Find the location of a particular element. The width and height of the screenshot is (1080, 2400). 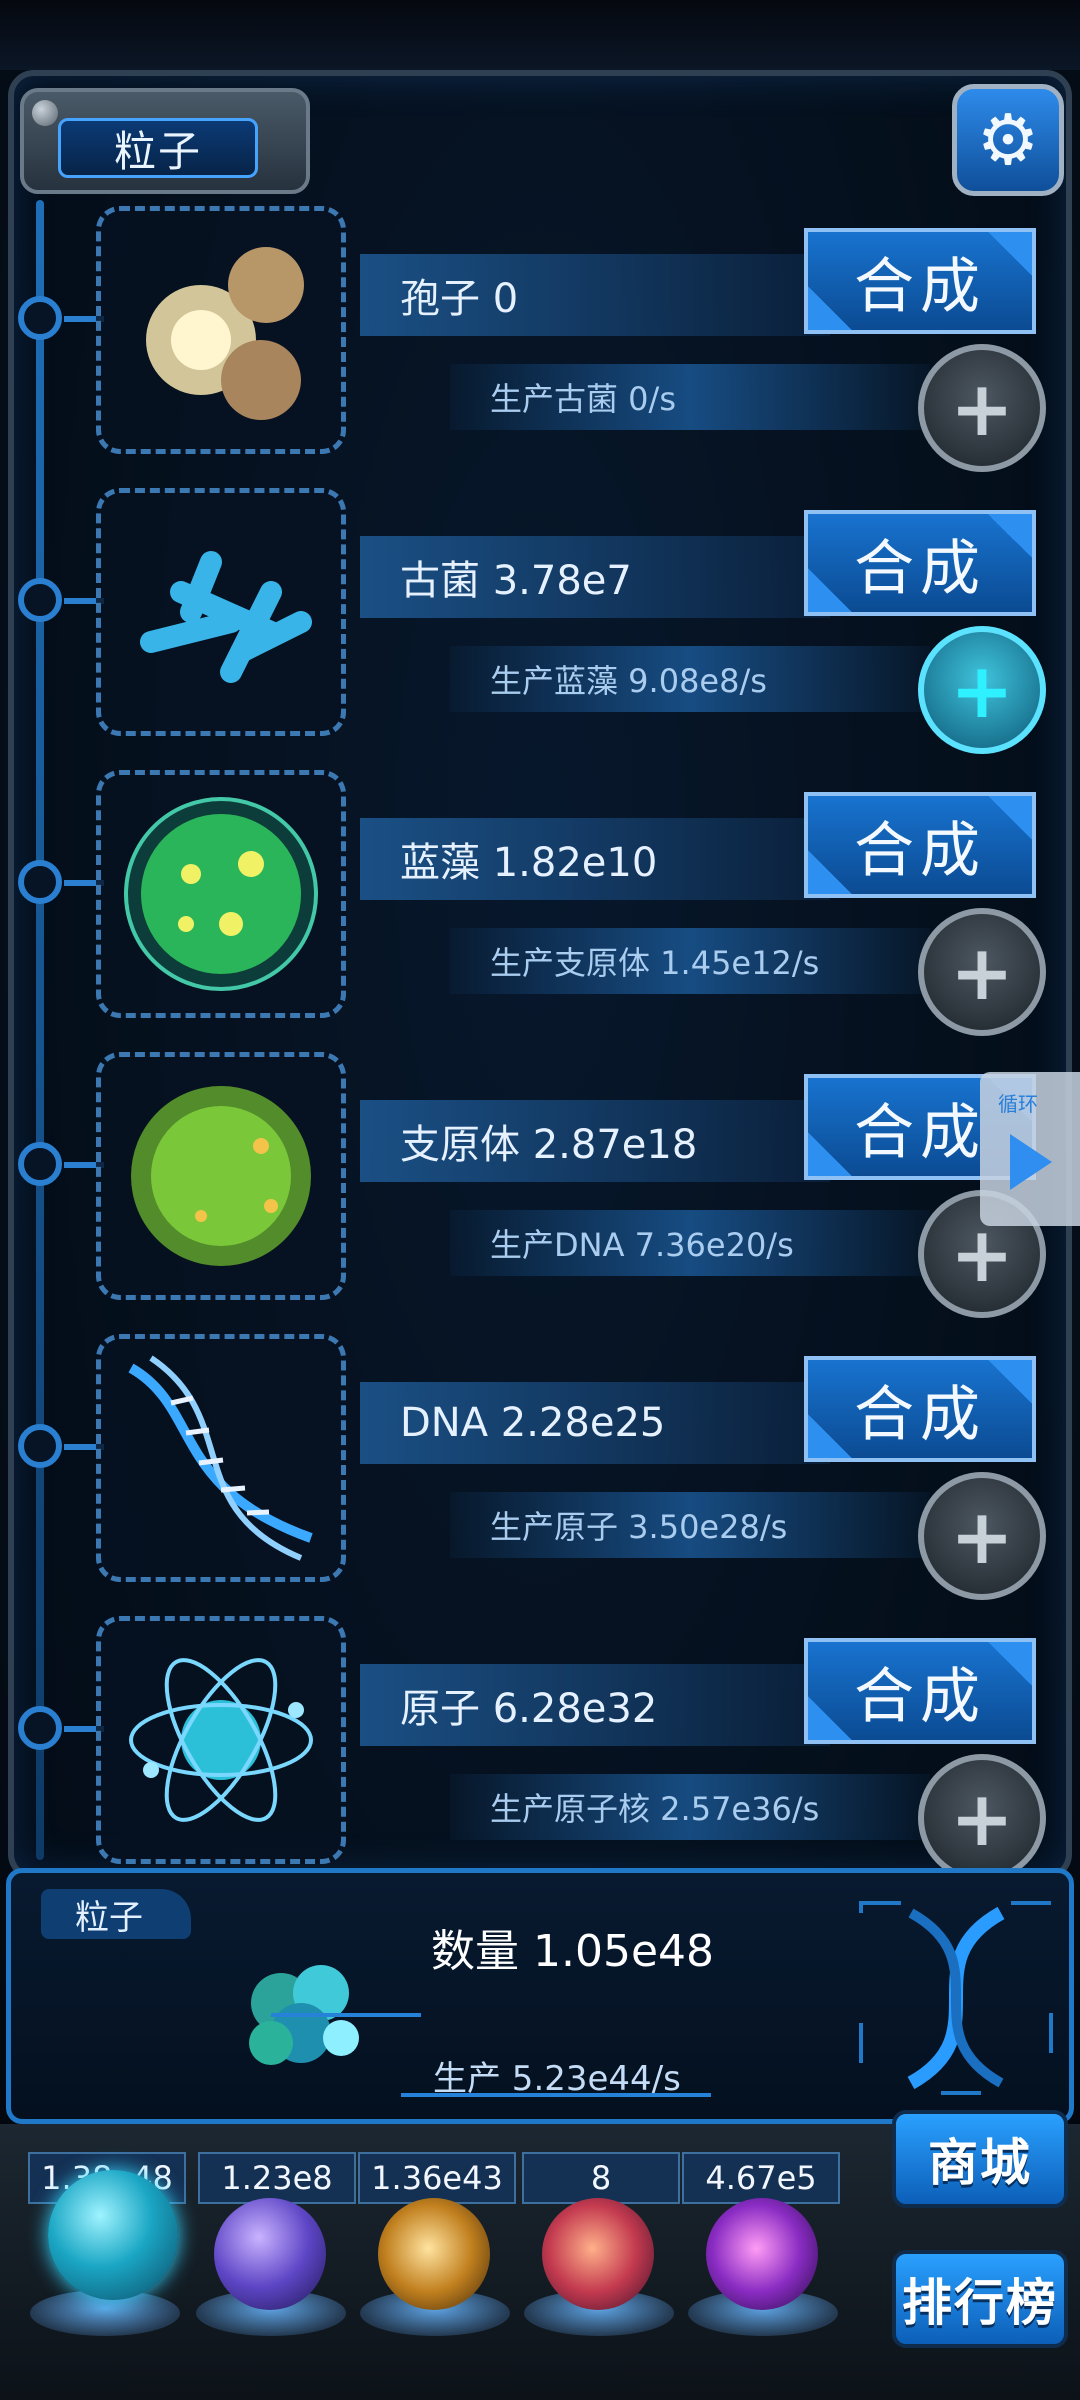

item-row-dna: DNA 2.28e25 生产原子 3.50e28/s 合成 + is located at coordinates (540, 1474).